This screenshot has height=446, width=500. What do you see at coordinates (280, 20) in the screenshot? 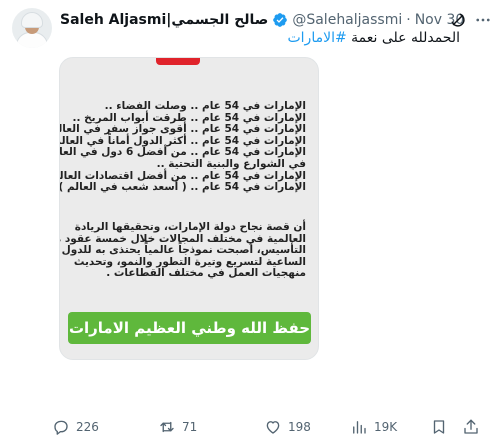
I see `verified-badge-icon` at bounding box center [280, 20].